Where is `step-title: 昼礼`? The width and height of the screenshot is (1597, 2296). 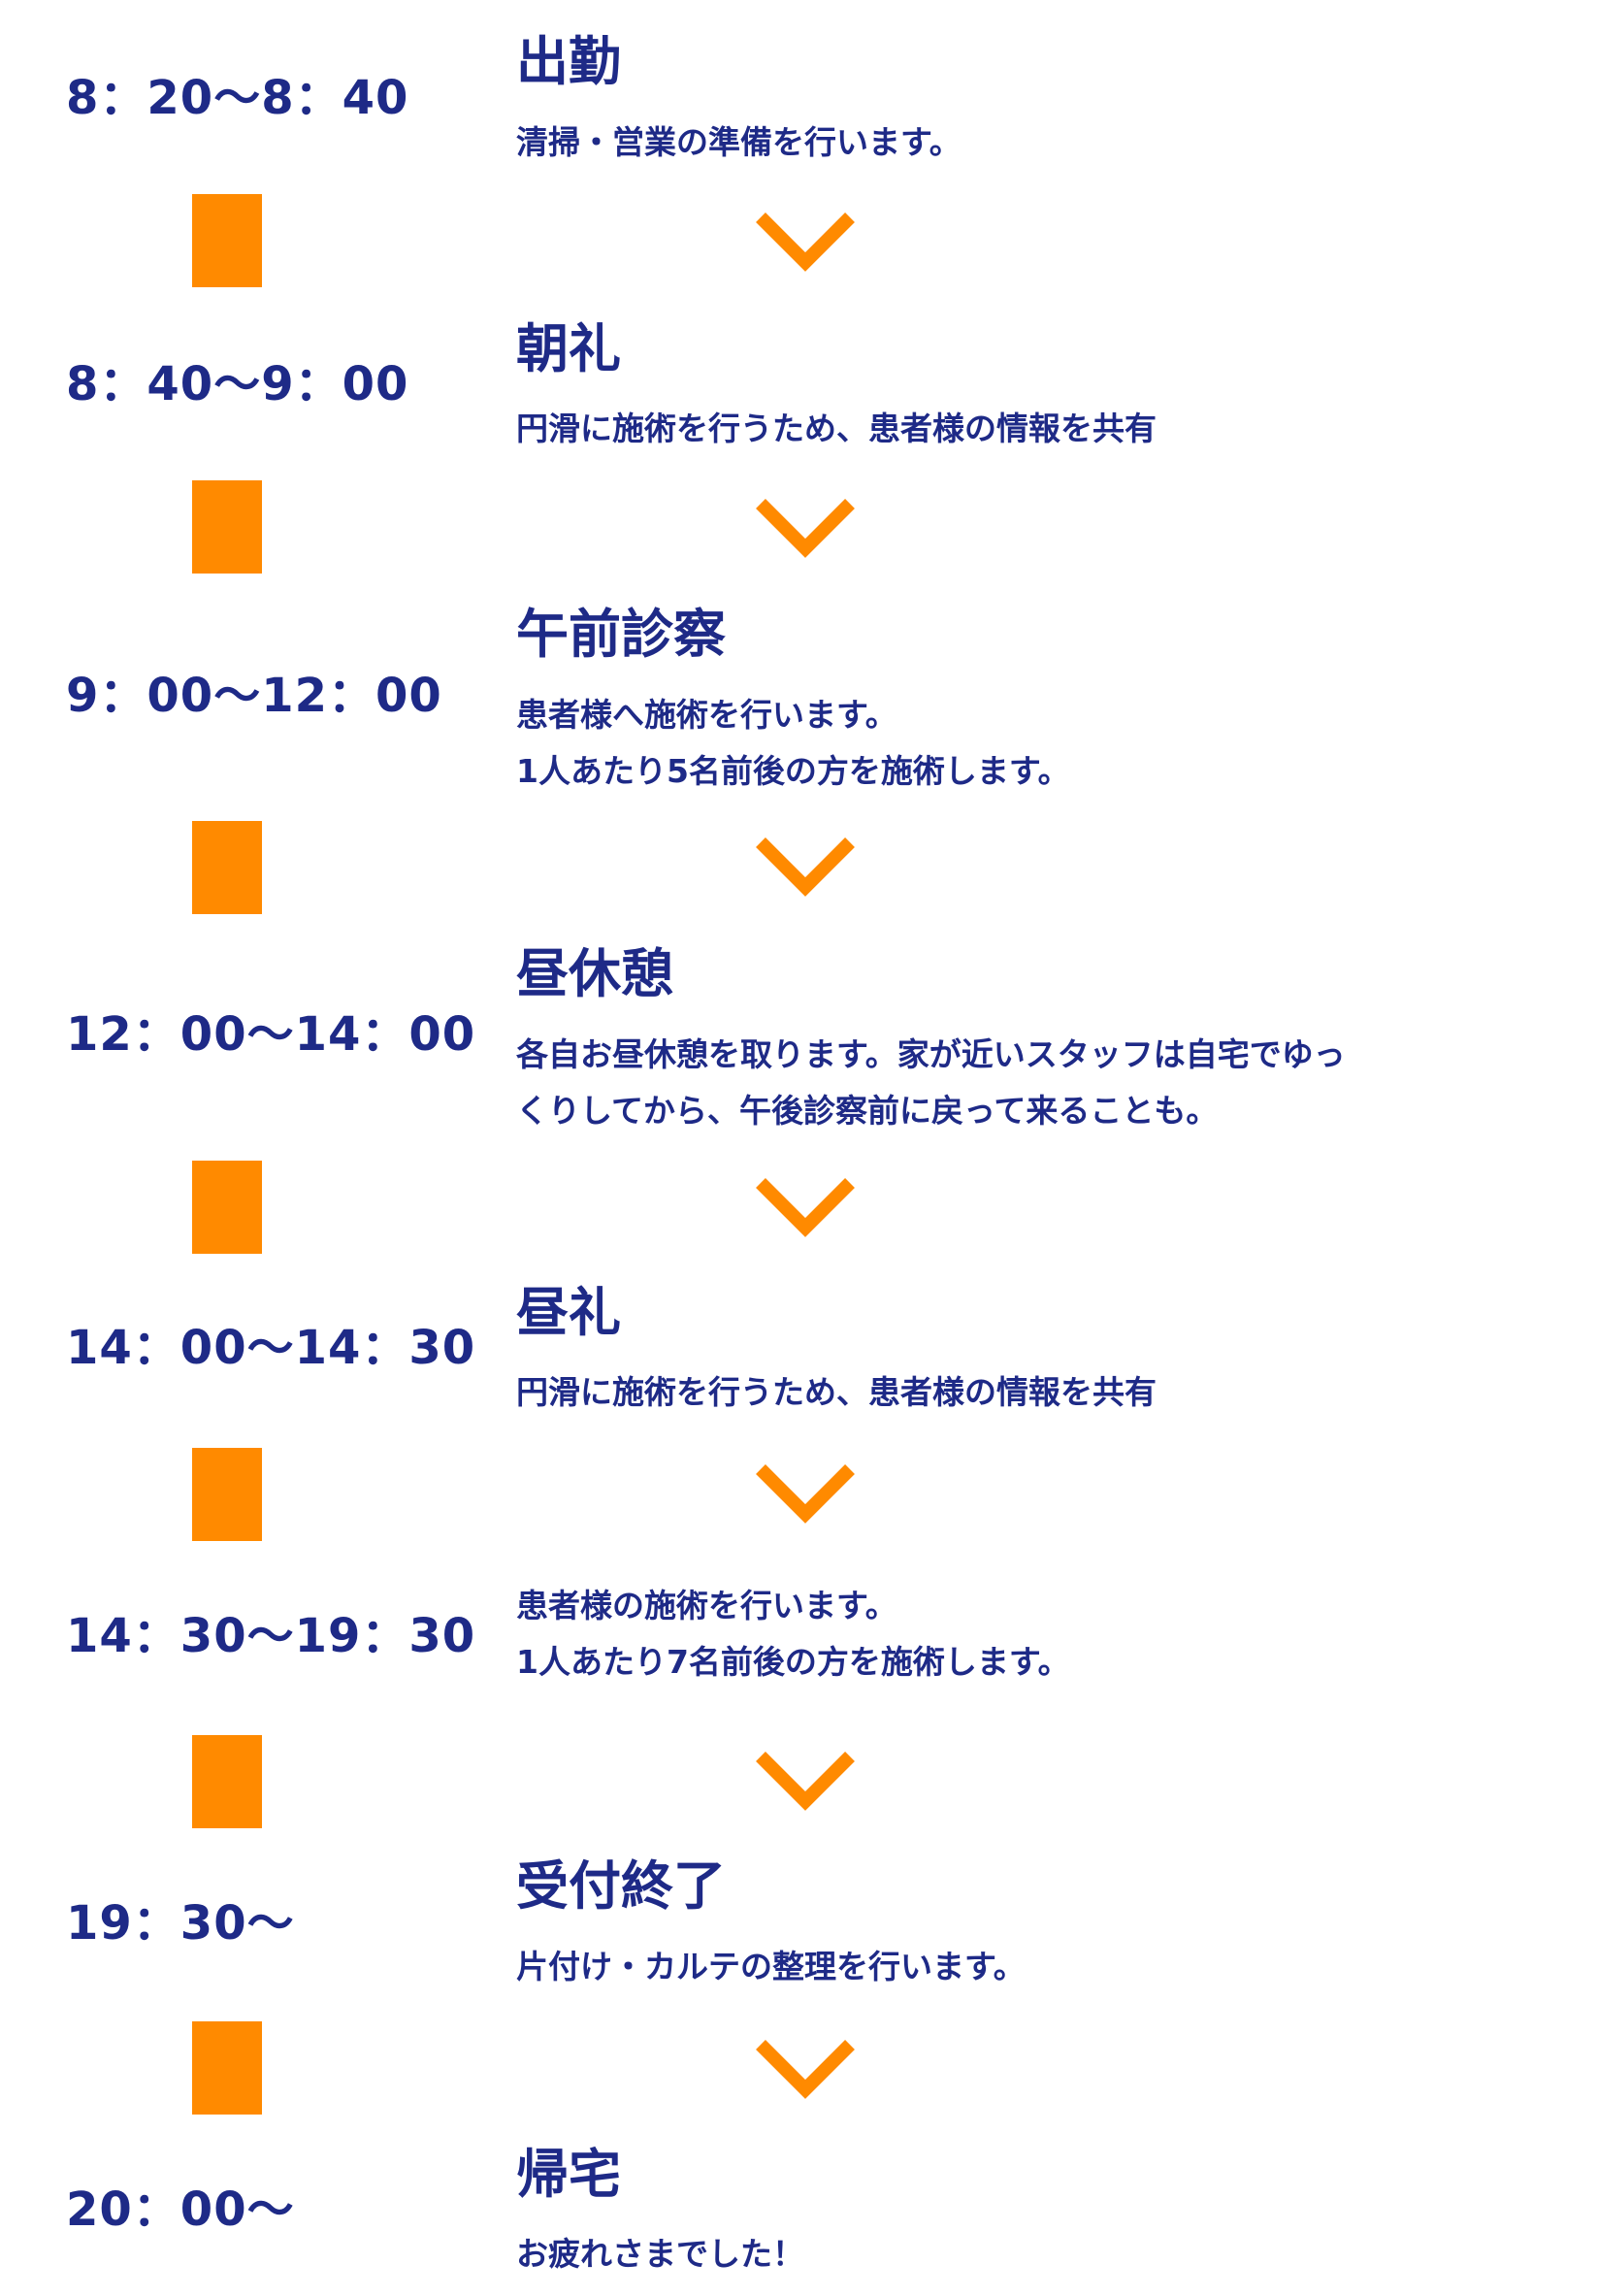
step-title: 昼礼 is located at coordinates (569, 1312).